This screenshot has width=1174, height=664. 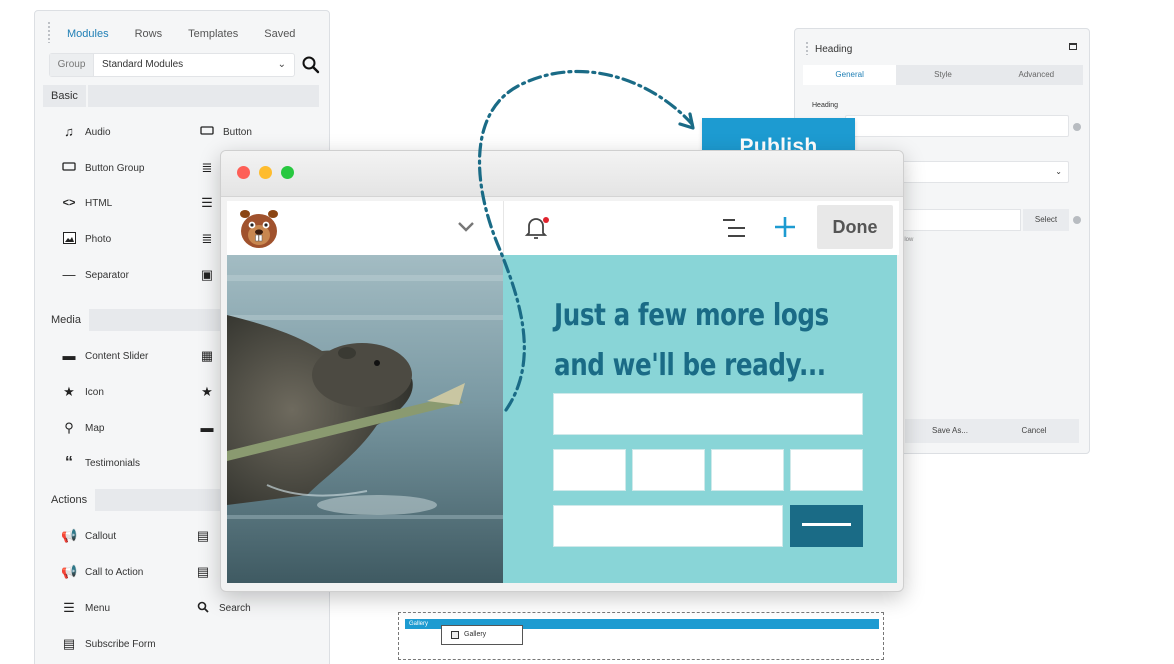 I want to click on module-map: ⚲ Map, so click(x=82, y=428).